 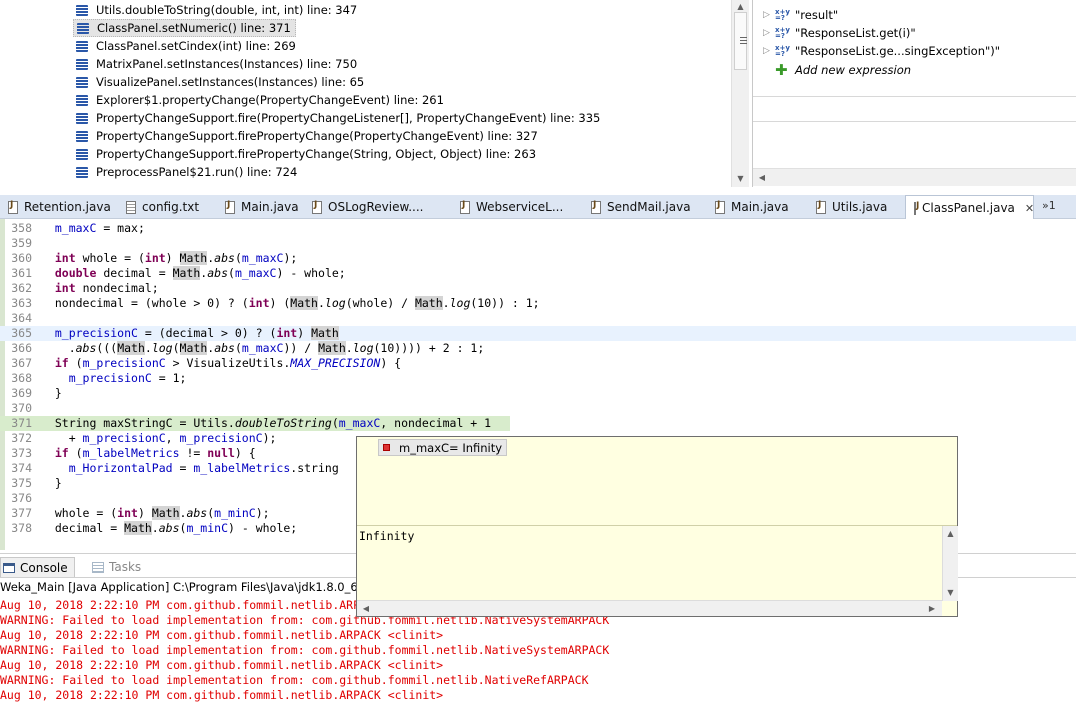 What do you see at coordinates (155, 513) in the screenshot?
I see `code-text: whole = (int) Math.abs(m_minC);` at bounding box center [155, 513].